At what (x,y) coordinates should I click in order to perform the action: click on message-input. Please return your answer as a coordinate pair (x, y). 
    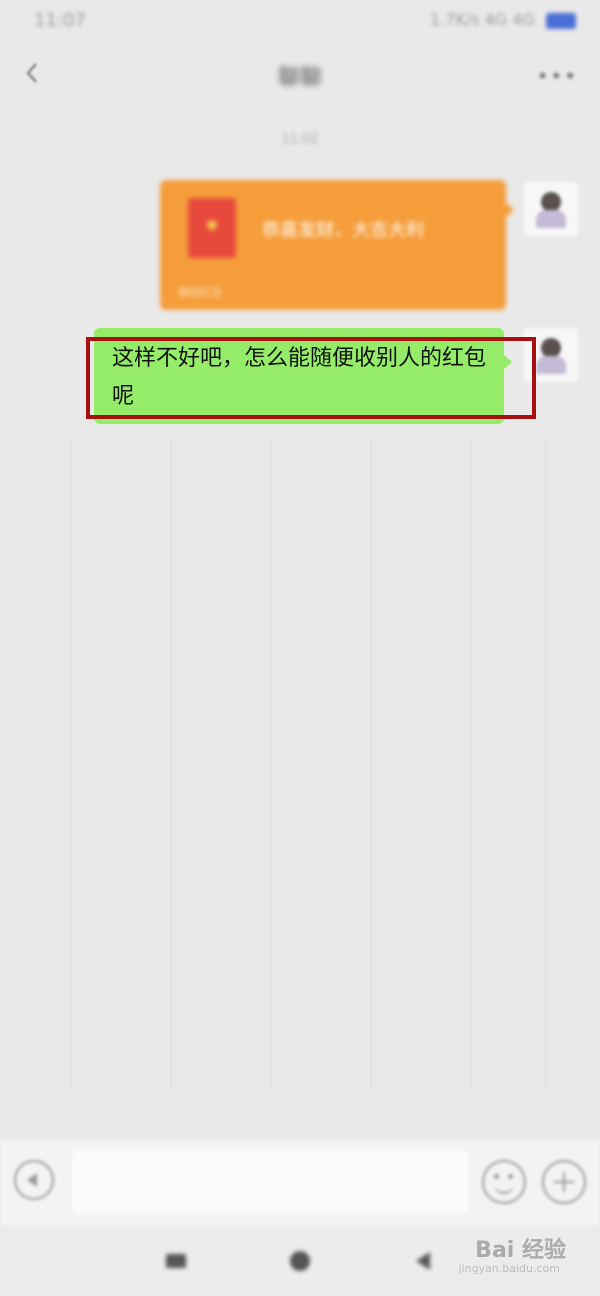
    Looking at the image, I should click on (270, 1182).